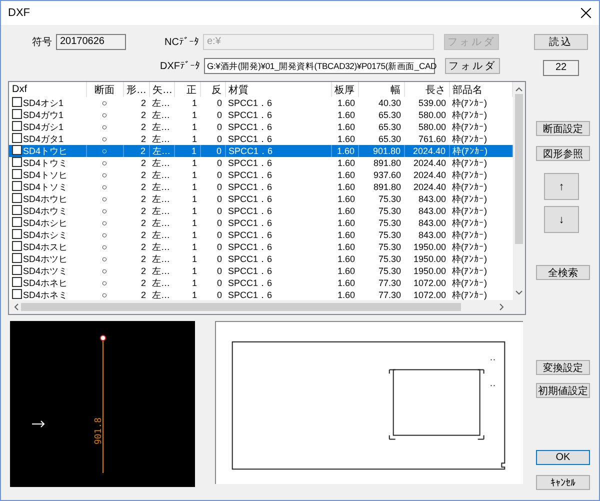 Image resolution: width=600 pixels, height=501 pixels. What do you see at coordinates (38, 424) in the screenshot?
I see `arrow-icon` at bounding box center [38, 424].